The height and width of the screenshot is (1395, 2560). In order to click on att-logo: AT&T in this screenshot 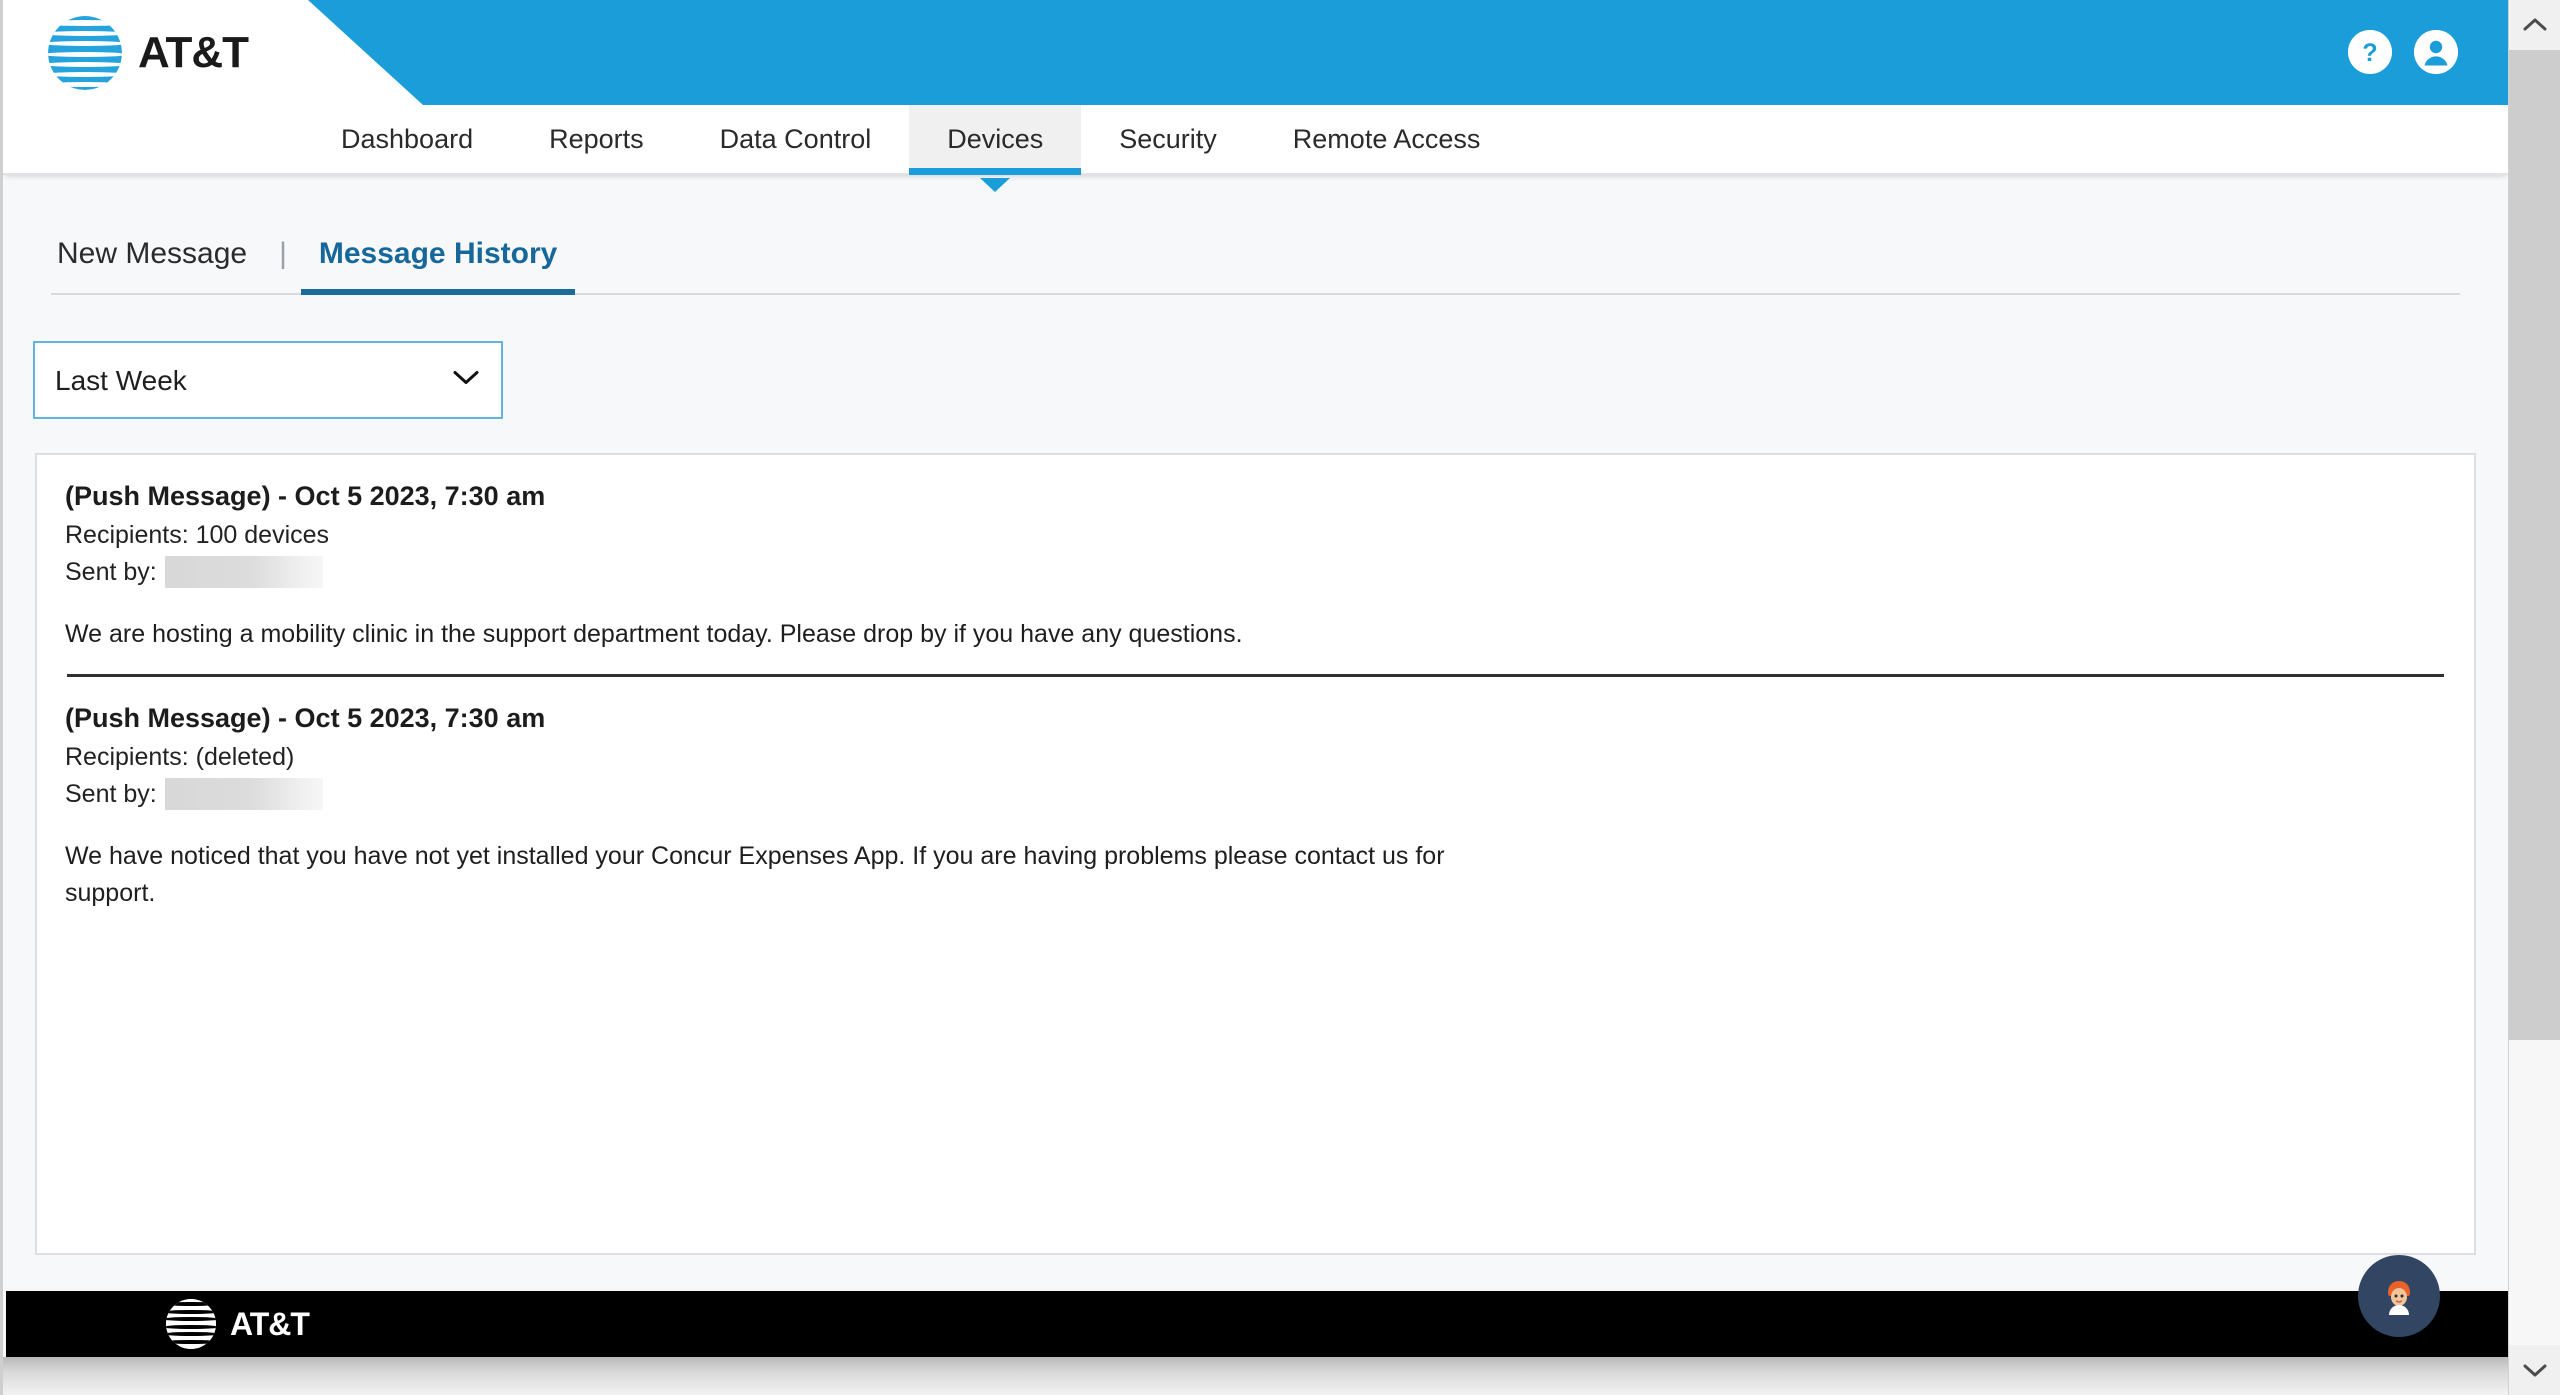, I will do `click(148, 53)`.